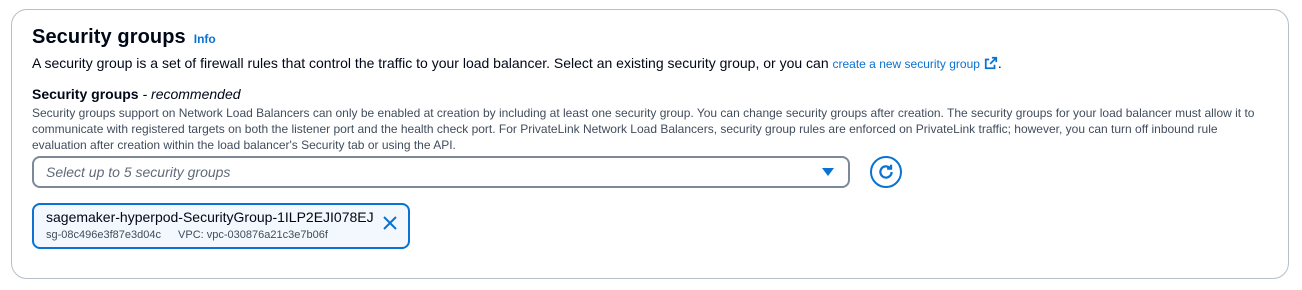  What do you see at coordinates (652, 94) in the screenshot?
I see `field-label: Security groups - recommended` at bounding box center [652, 94].